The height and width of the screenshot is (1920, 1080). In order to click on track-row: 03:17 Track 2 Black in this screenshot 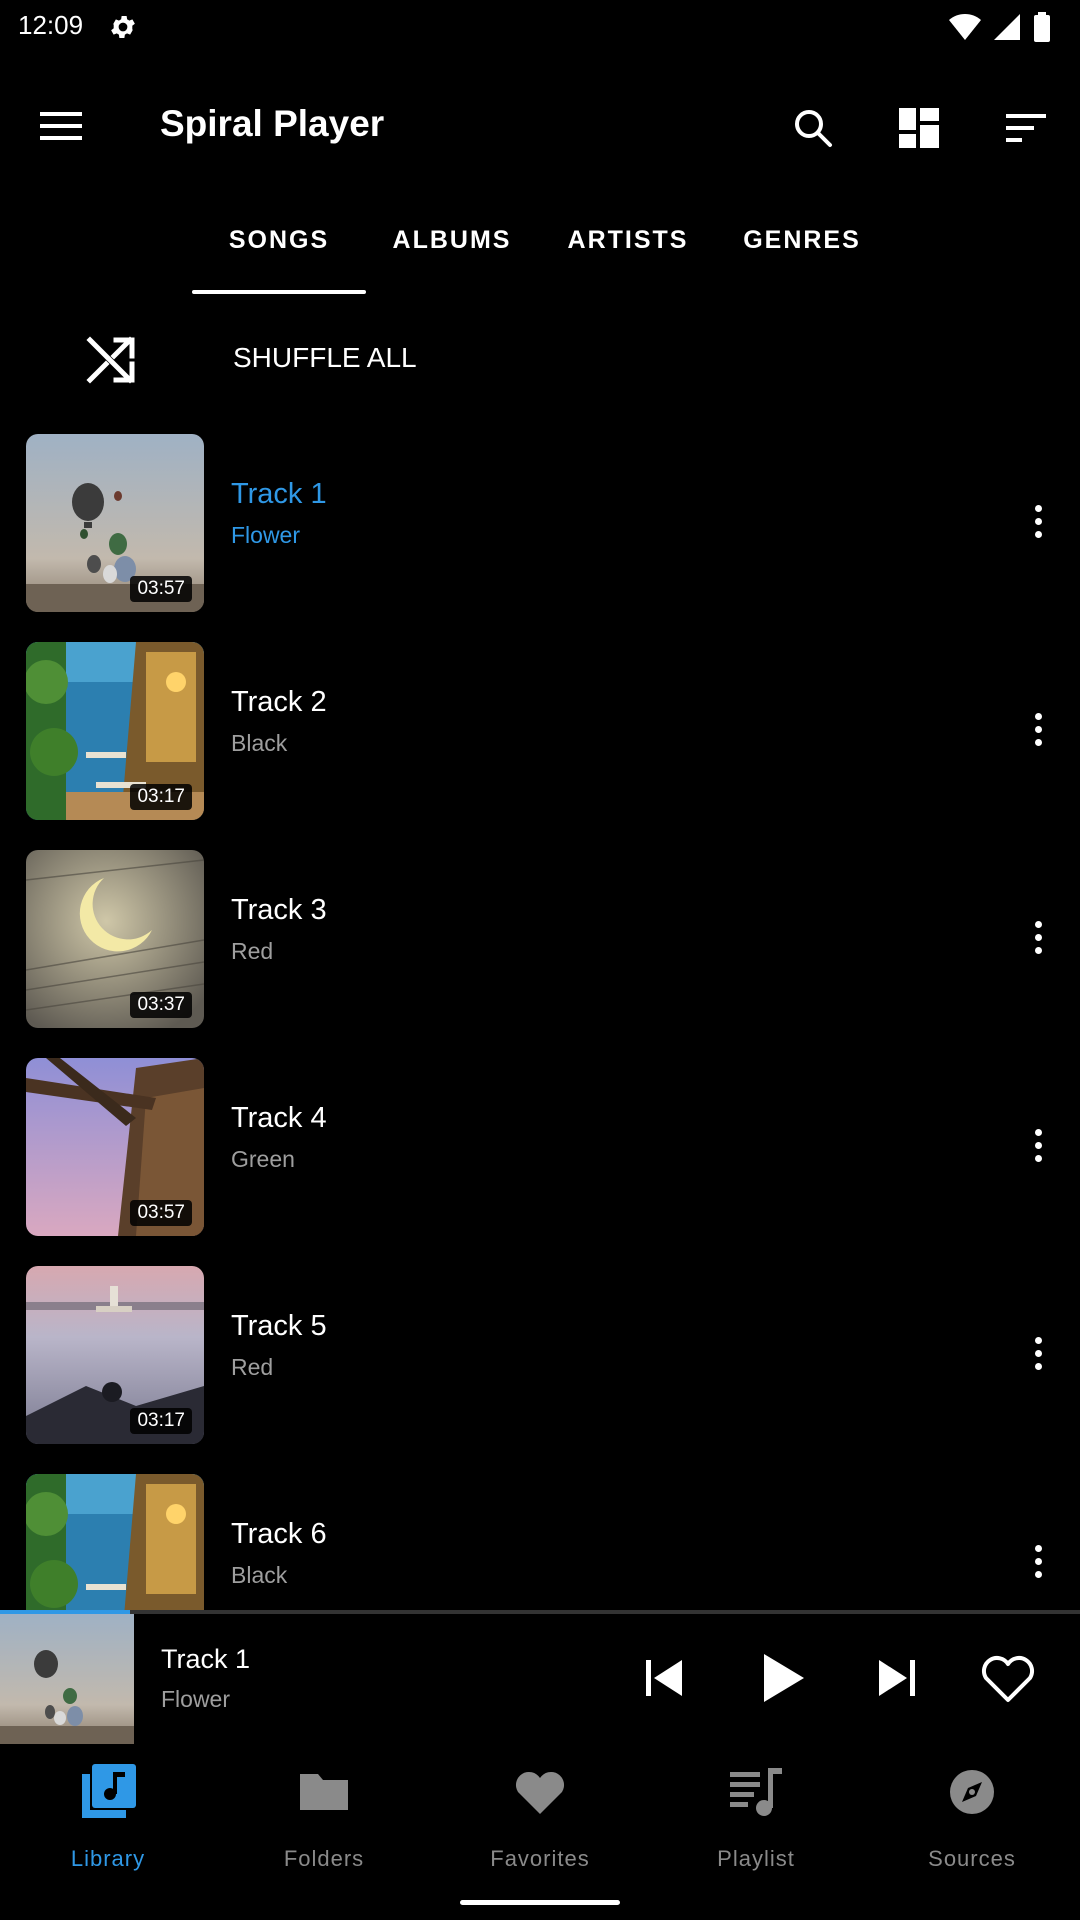, I will do `click(540, 736)`.